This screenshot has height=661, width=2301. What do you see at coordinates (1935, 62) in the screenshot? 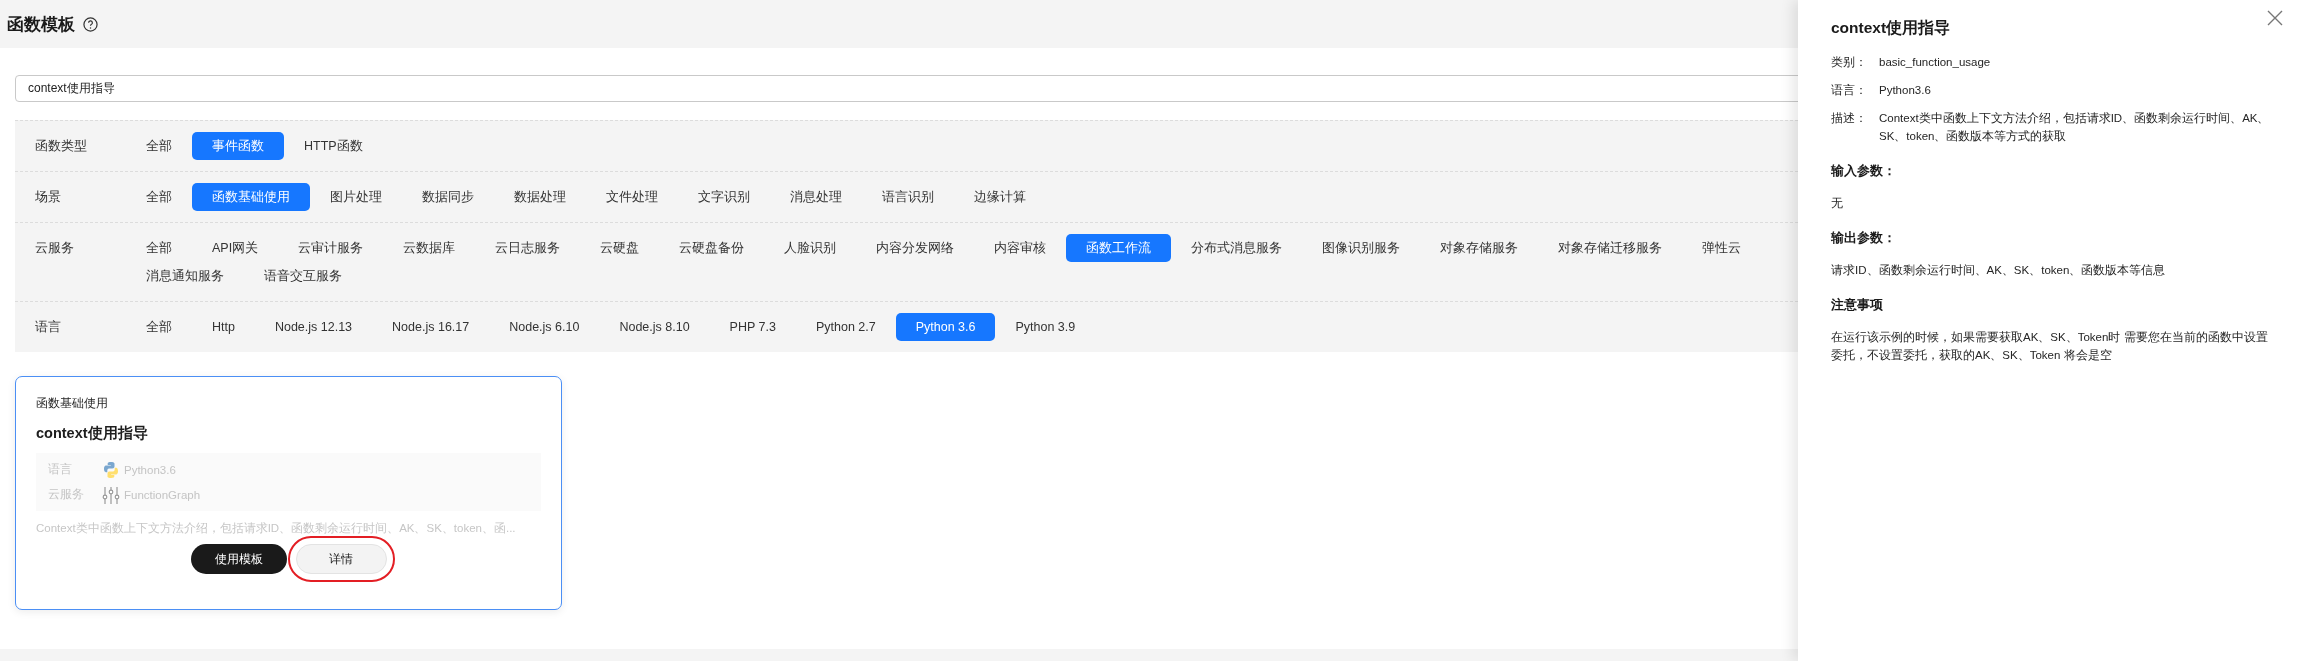
I see `field-value: basic_function_usage` at bounding box center [1935, 62].